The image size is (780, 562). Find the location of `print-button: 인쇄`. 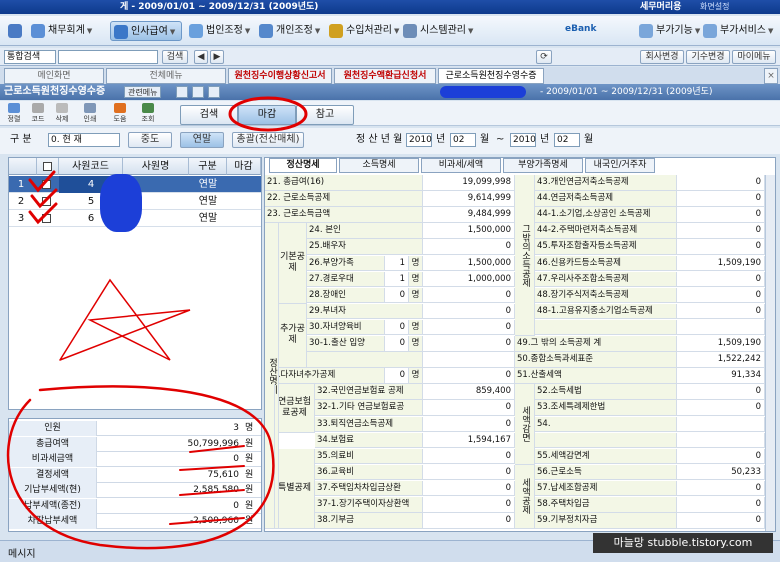

print-button: 인쇄 is located at coordinates (90, 113).